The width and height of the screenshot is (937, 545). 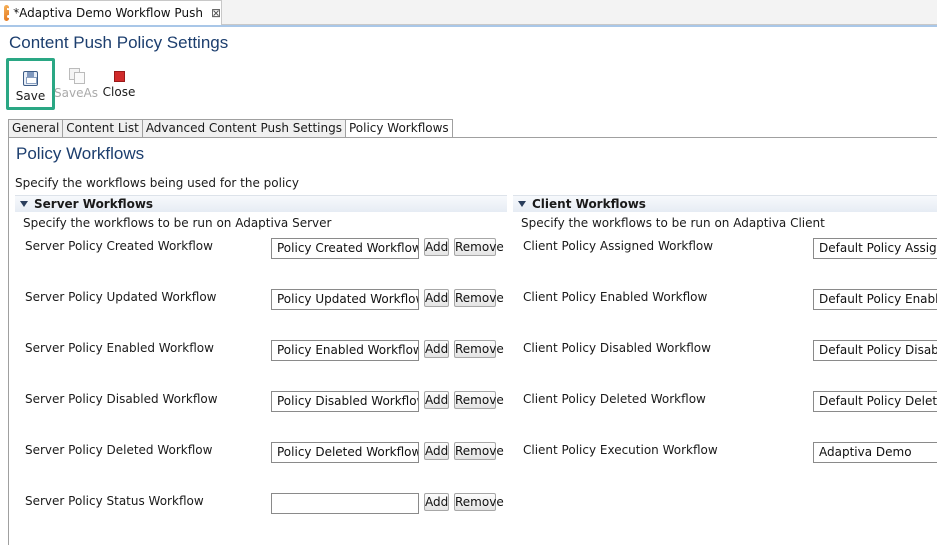 I want to click on server-row-label: Server Policy Updated Workflow, so click(x=121, y=297).